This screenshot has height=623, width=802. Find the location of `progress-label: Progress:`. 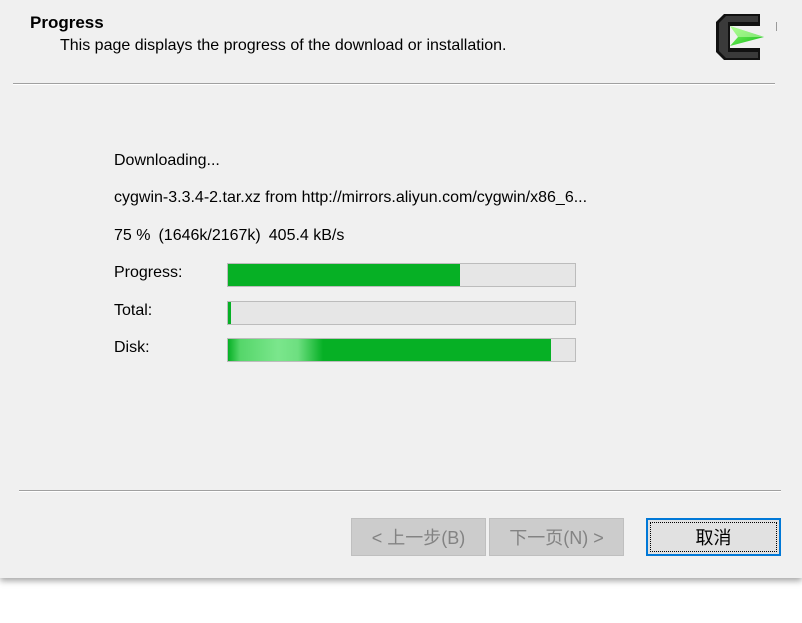

progress-label: Progress: is located at coordinates (148, 272).